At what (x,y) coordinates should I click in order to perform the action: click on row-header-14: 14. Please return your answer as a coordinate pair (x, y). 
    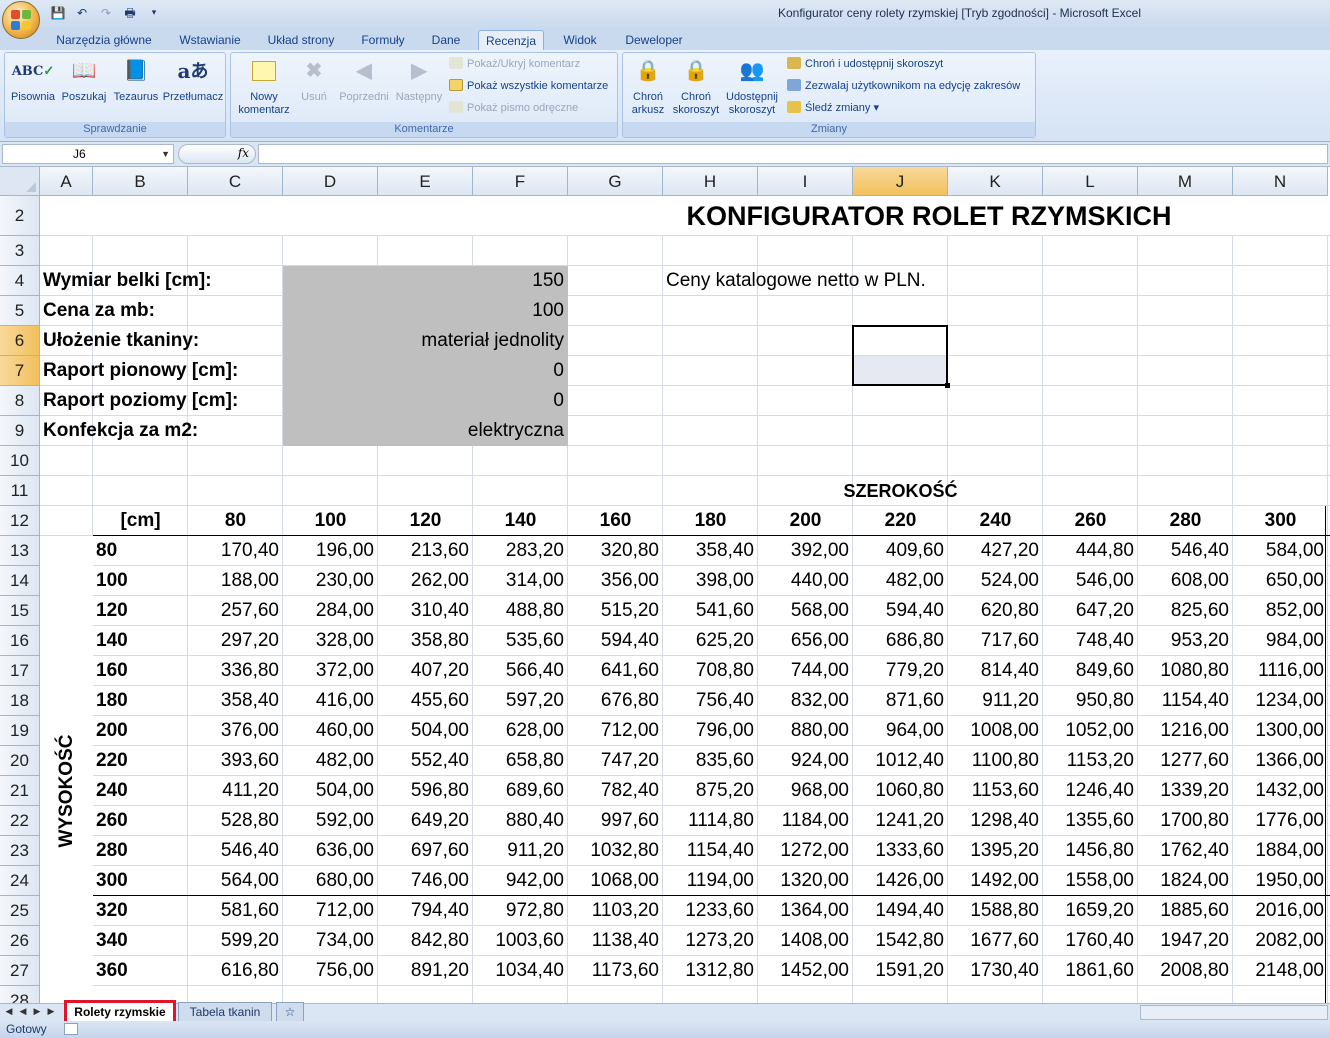
    Looking at the image, I should click on (20, 581).